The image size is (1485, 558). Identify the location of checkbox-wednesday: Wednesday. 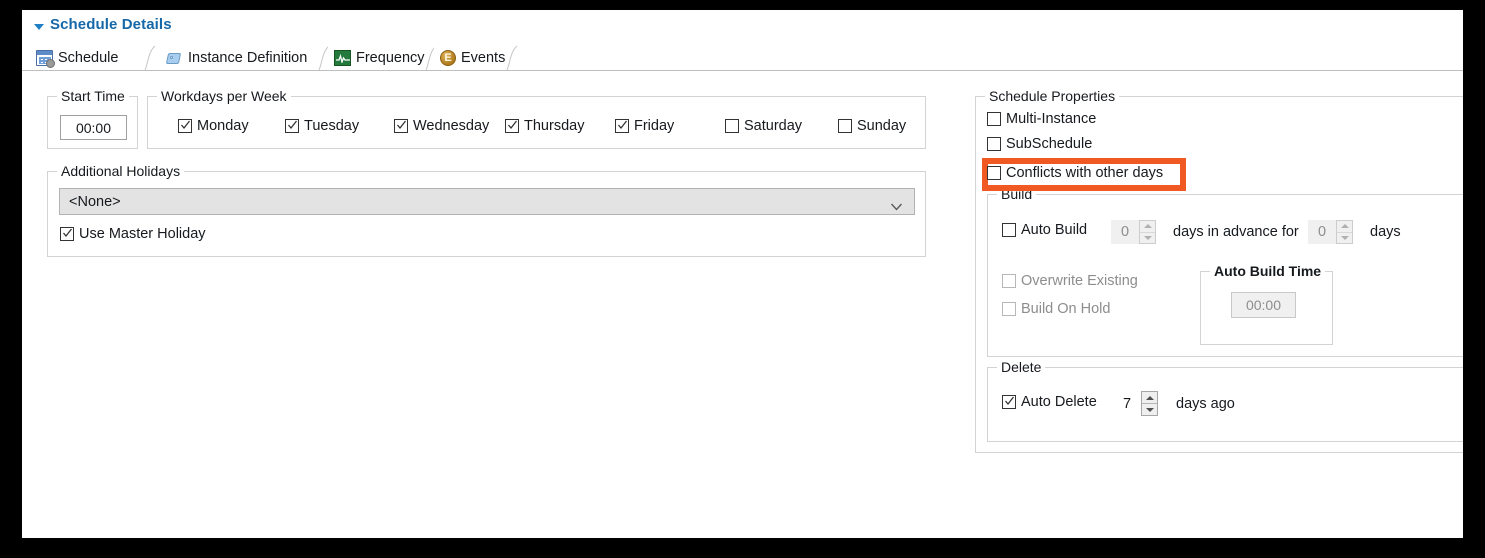
(441, 126).